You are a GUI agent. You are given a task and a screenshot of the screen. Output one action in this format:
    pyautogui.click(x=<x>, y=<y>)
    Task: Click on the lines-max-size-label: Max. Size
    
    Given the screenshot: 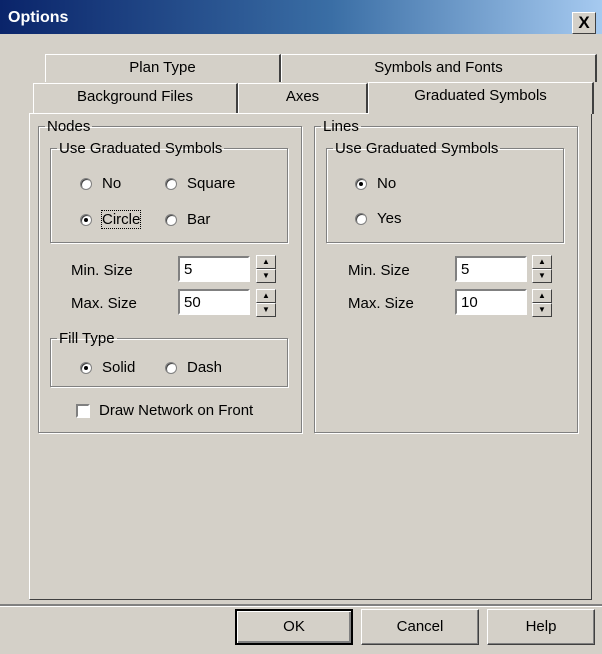 What is the action you would take?
    pyautogui.click(x=381, y=303)
    